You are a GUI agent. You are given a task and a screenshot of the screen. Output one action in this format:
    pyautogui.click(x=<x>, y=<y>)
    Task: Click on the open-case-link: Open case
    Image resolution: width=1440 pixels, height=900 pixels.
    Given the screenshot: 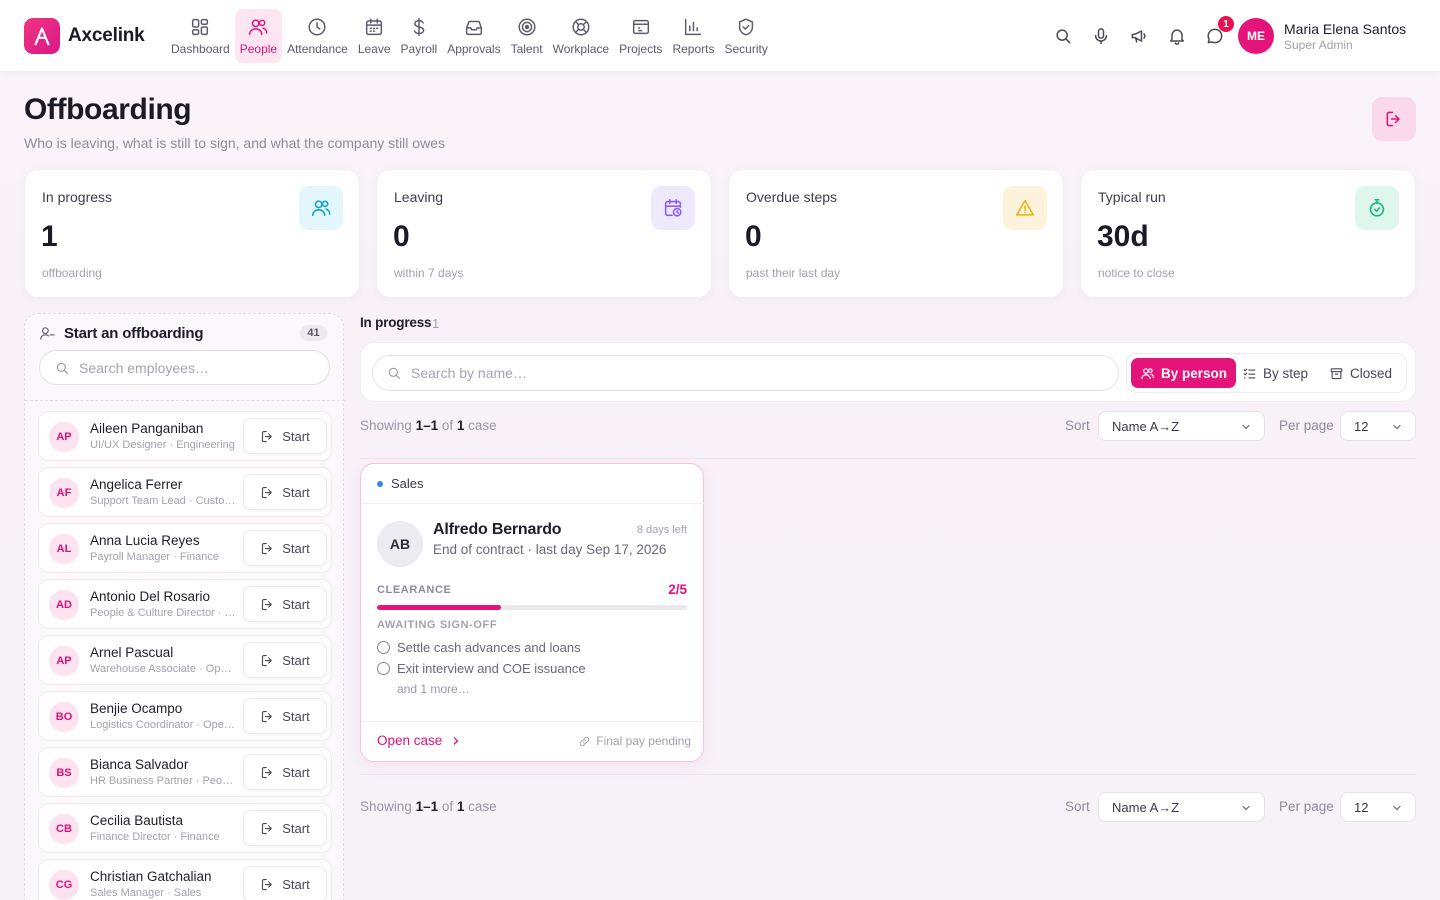 What is the action you would take?
    pyautogui.click(x=419, y=740)
    